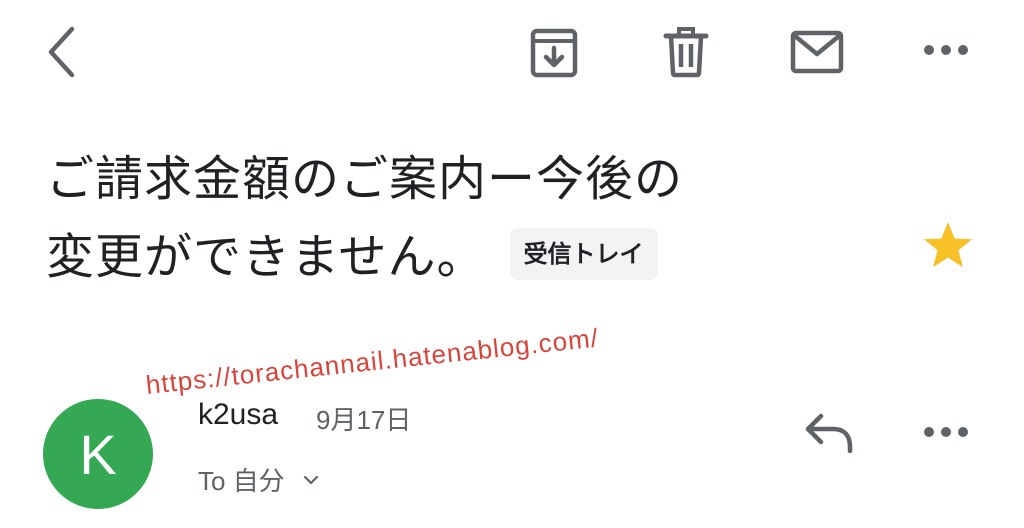  Describe the element at coordinates (266, 257) in the screenshot. I see `subject-line-2-text: 変更ができません。` at that location.